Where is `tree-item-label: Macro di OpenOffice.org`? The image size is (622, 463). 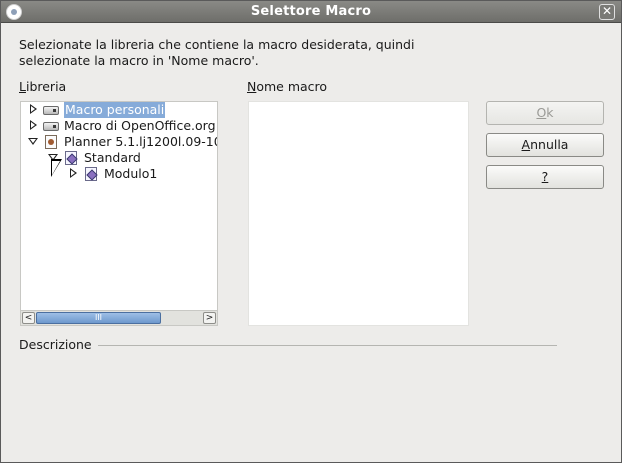
tree-item-label: Macro di OpenOffice.org is located at coordinates (140, 125).